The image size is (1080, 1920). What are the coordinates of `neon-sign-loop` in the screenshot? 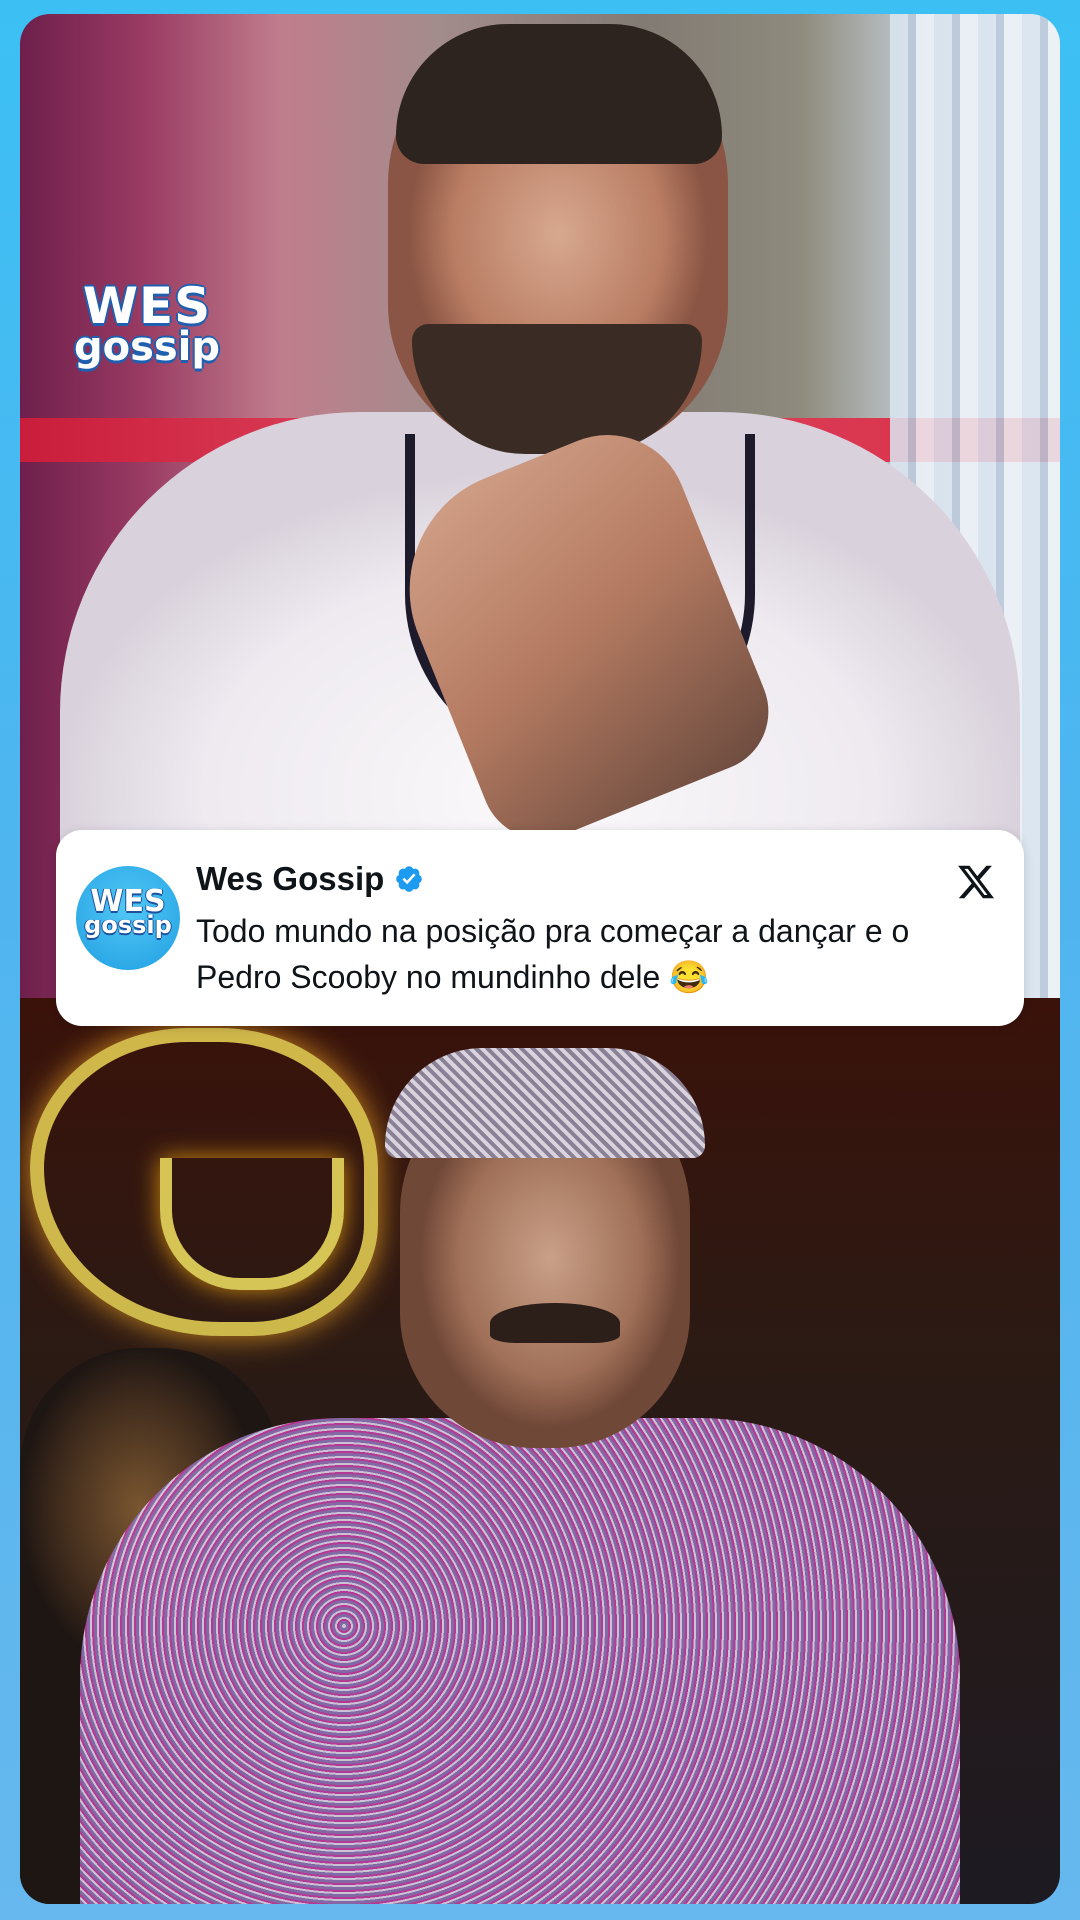 It's located at (252, 1224).